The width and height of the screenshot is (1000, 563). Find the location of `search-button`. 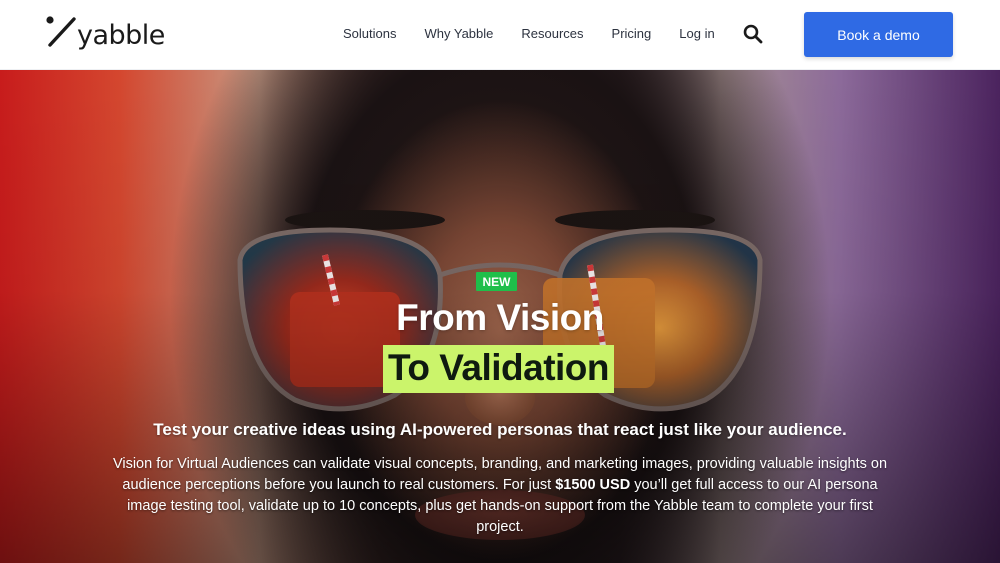

search-button is located at coordinates (753, 34).